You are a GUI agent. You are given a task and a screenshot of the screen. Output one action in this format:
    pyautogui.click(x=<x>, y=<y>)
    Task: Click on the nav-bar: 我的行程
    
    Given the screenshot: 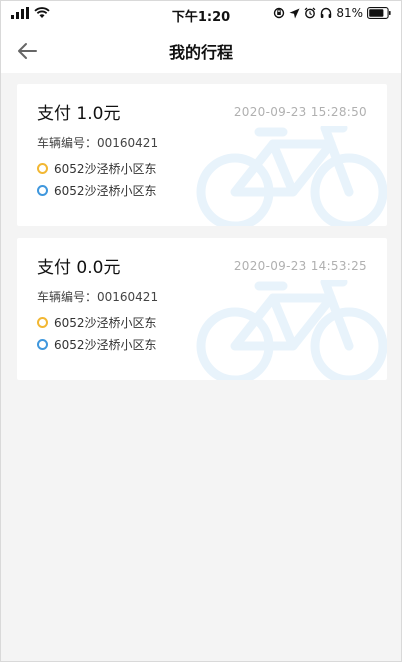 What is the action you would take?
    pyautogui.click(x=201, y=51)
    